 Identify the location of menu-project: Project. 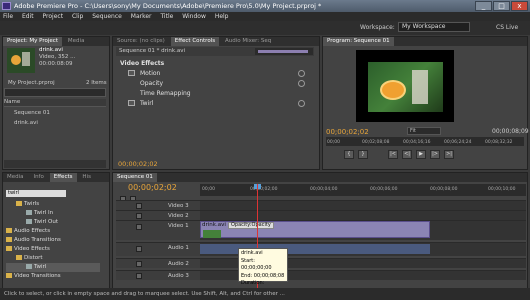
(53, 16).